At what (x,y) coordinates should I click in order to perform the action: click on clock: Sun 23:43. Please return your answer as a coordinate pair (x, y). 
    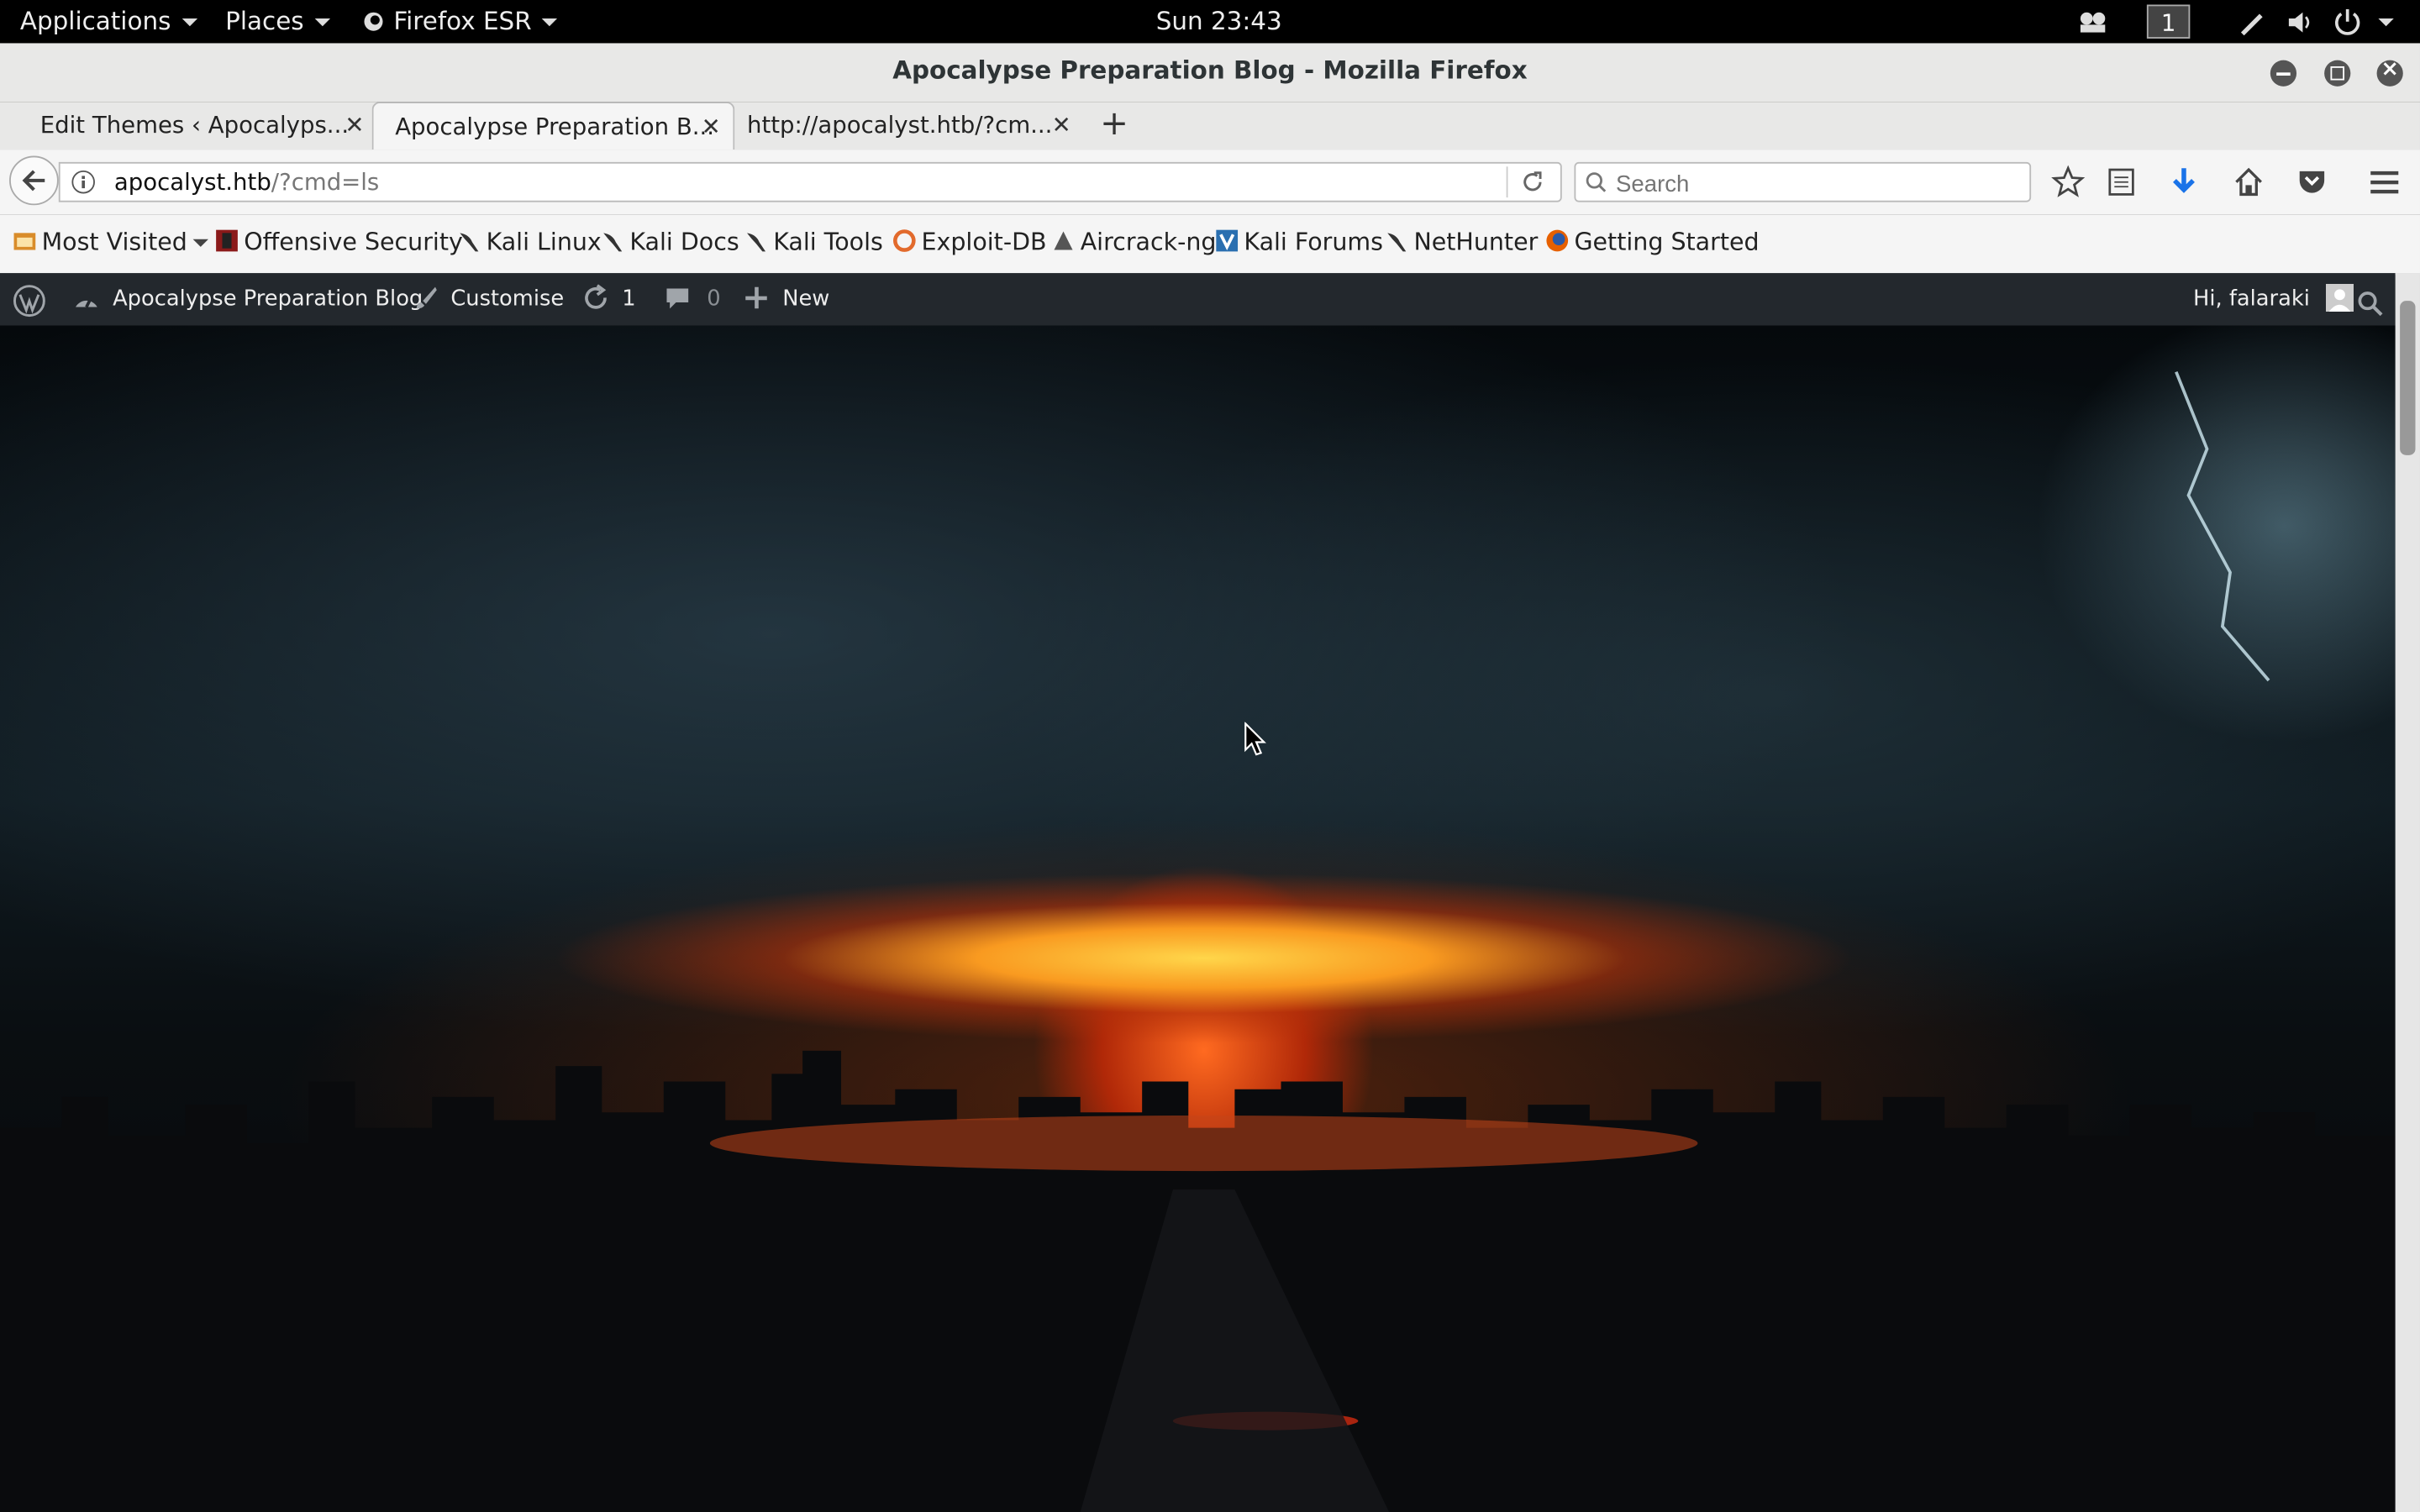
    Looking at the image, I should click on (1219, 21).